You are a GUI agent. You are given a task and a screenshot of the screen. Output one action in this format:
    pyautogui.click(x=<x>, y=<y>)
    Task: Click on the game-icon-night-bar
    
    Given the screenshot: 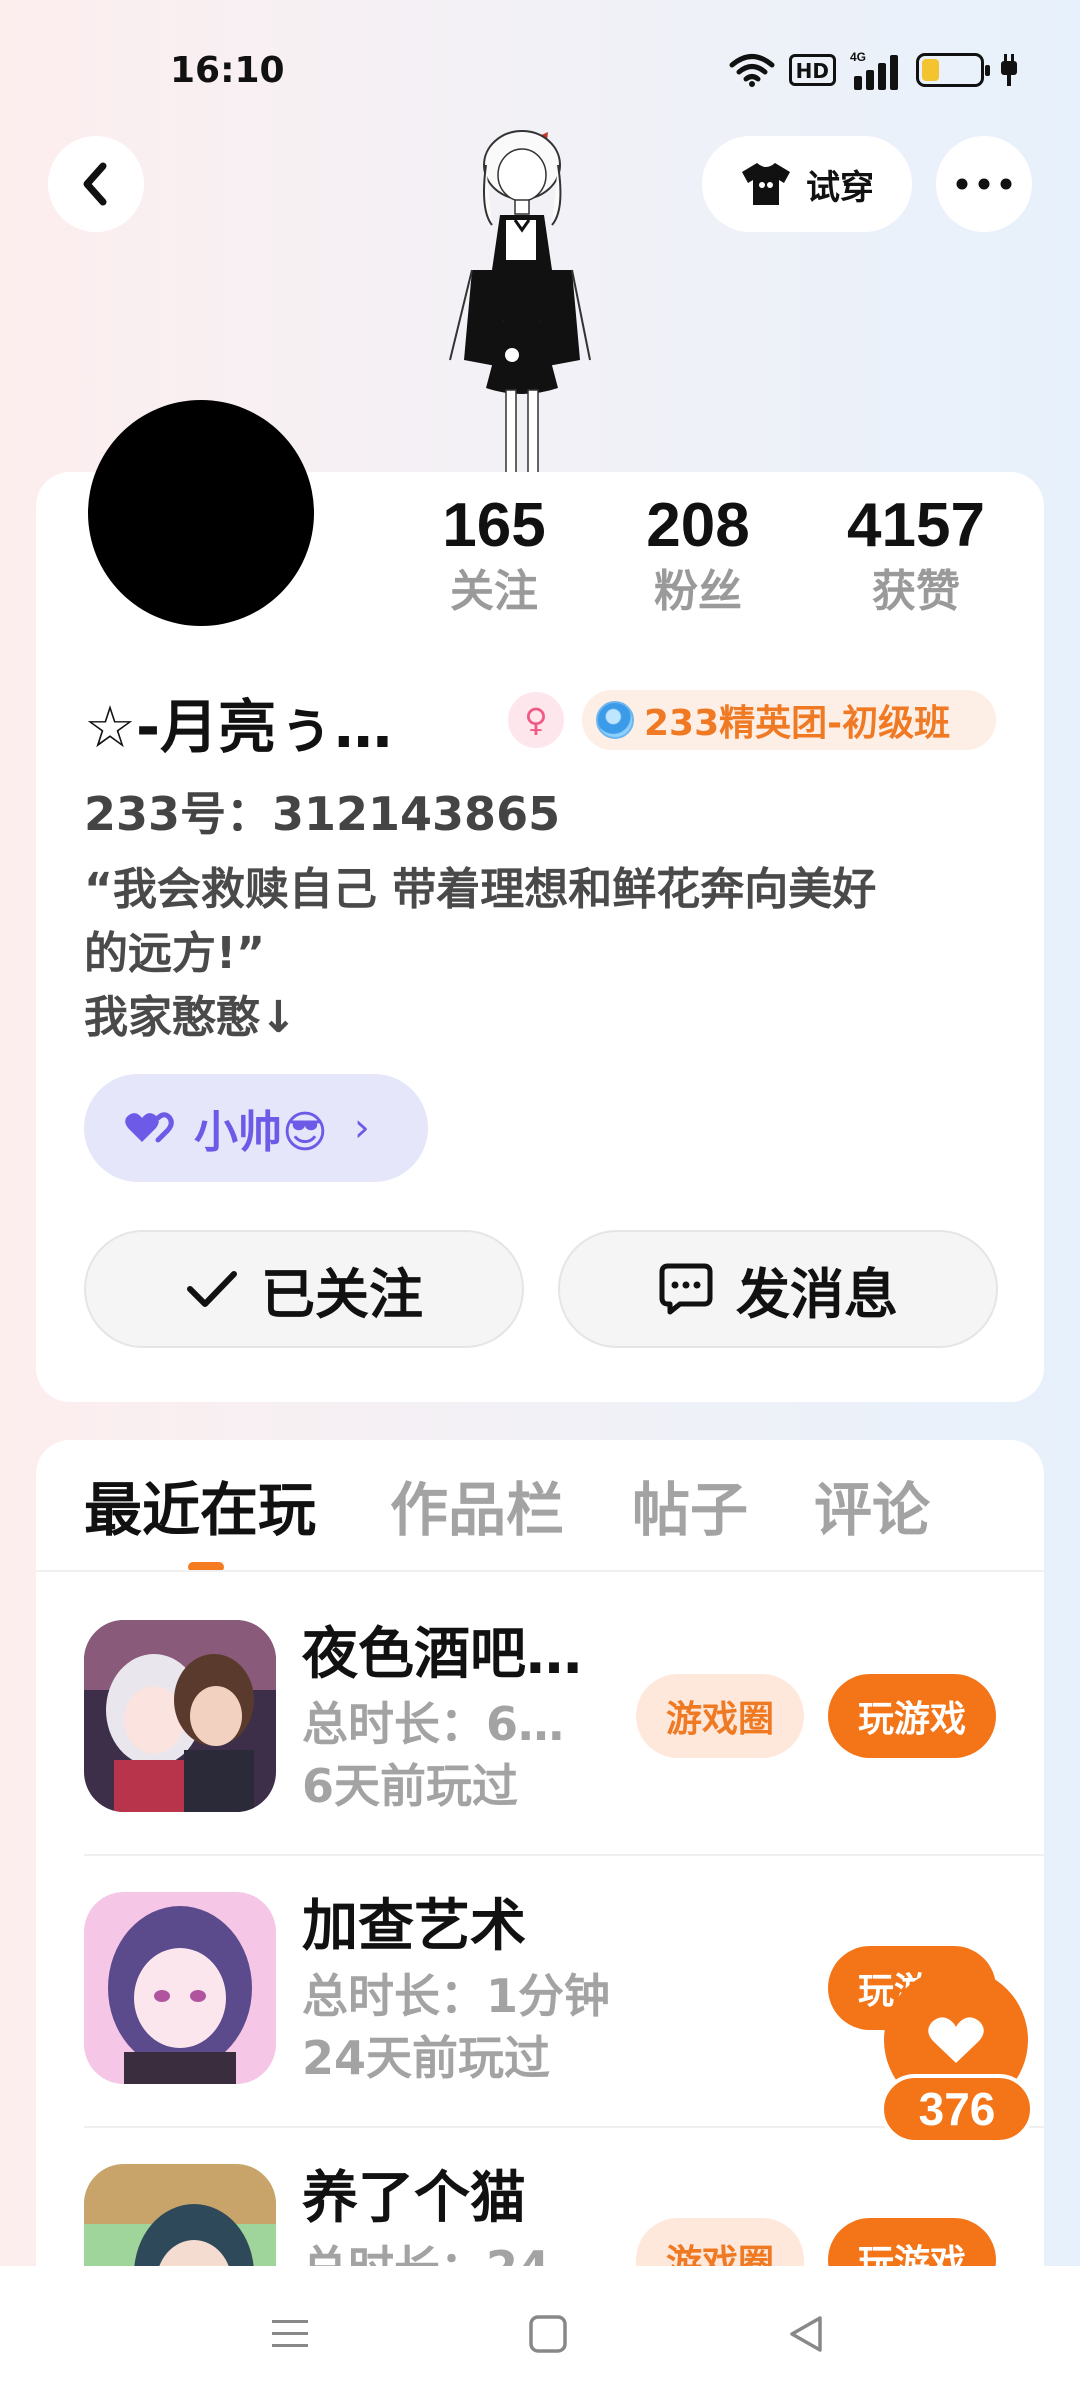 What is the action you would take?
    pyautogui.click(x=180, y=1716)
    